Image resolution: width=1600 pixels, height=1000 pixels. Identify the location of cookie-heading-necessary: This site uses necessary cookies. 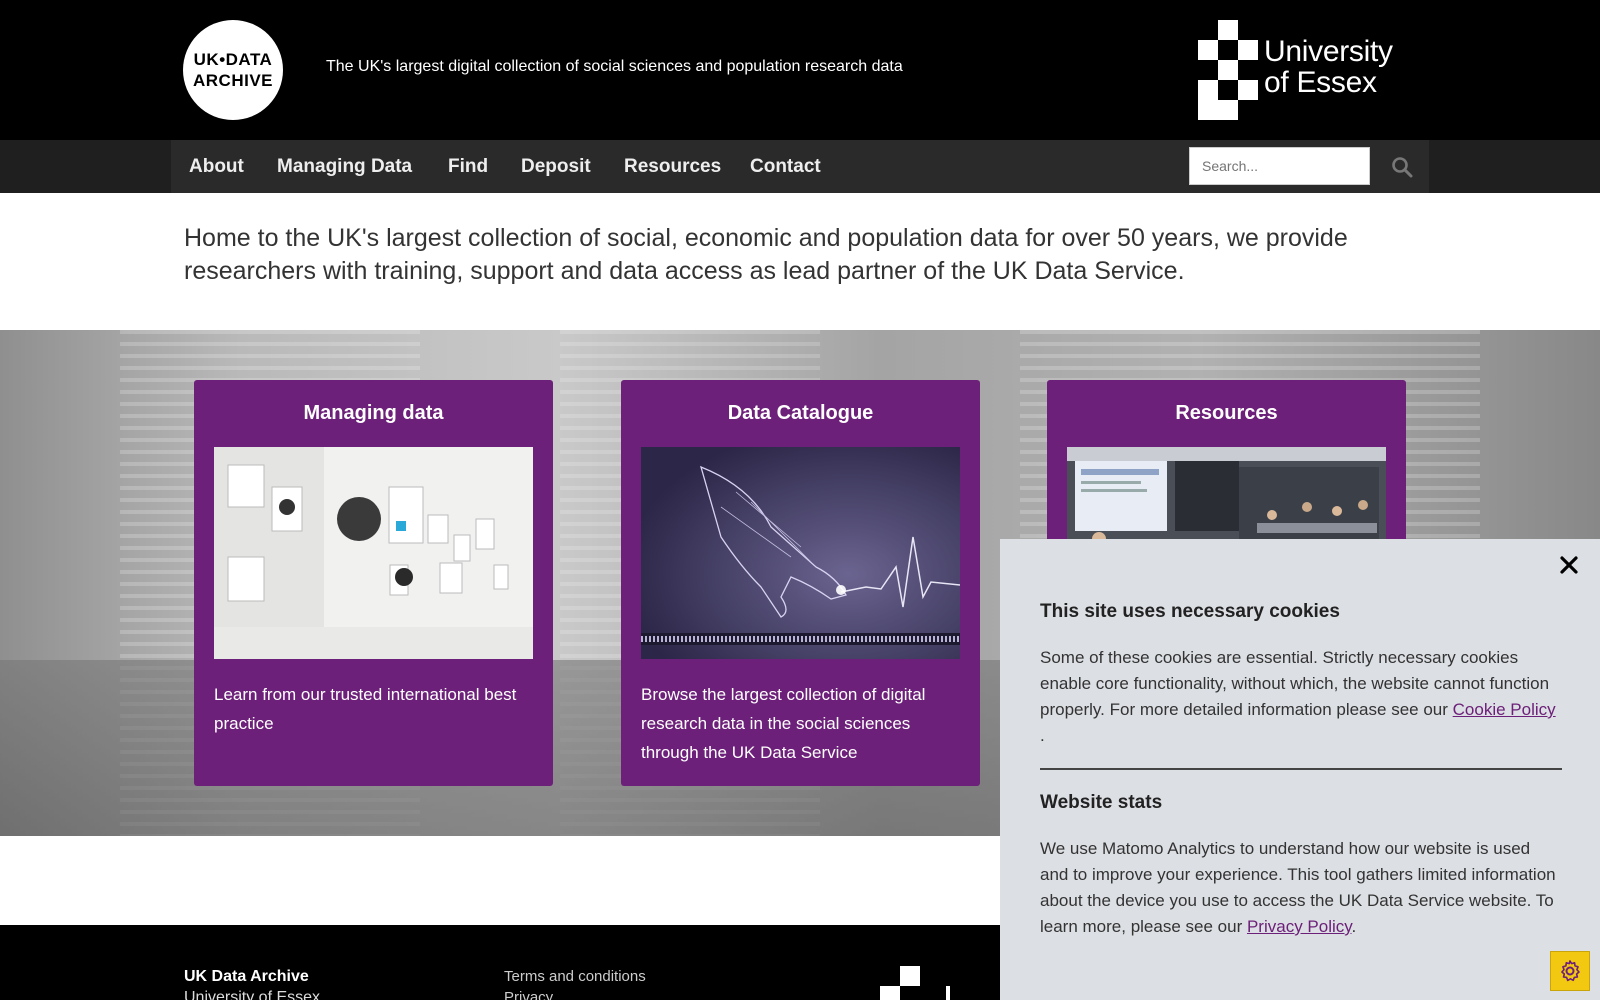
(1190, 611).